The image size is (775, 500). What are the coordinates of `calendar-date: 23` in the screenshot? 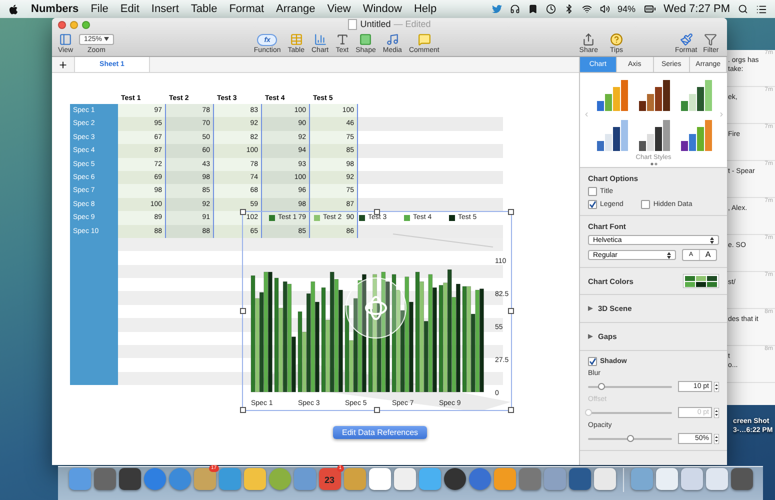 It's located at (329, 480).